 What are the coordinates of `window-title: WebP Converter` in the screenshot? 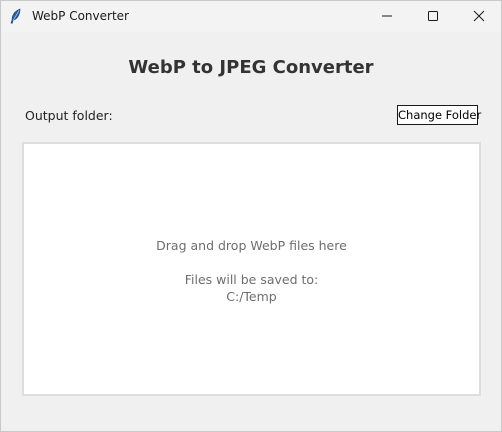 It's located at (80, 16).